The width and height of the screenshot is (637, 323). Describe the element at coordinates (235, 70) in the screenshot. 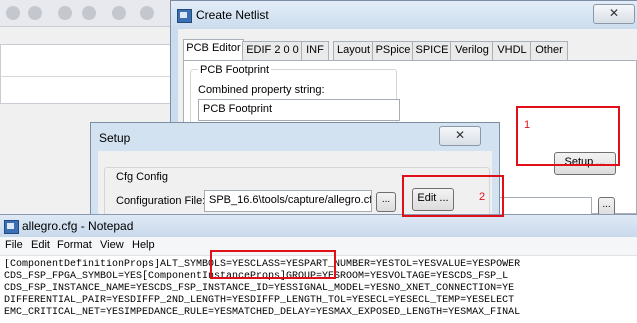

I see `pcb-footprint-group-label: PCB Footprint` at that location.